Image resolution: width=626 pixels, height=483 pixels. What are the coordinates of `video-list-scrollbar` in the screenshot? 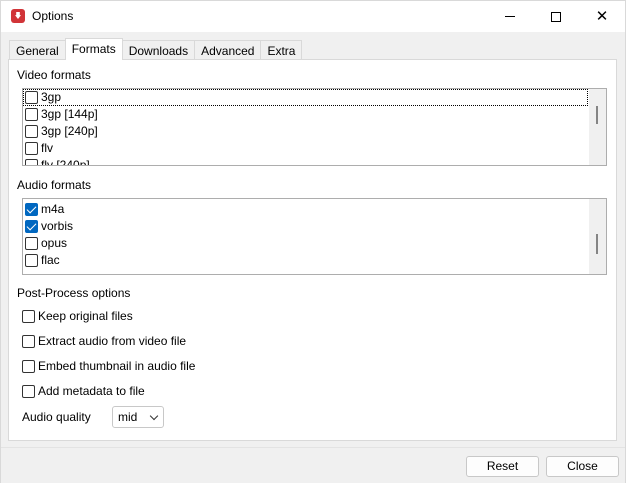 It's located at (597, 127).